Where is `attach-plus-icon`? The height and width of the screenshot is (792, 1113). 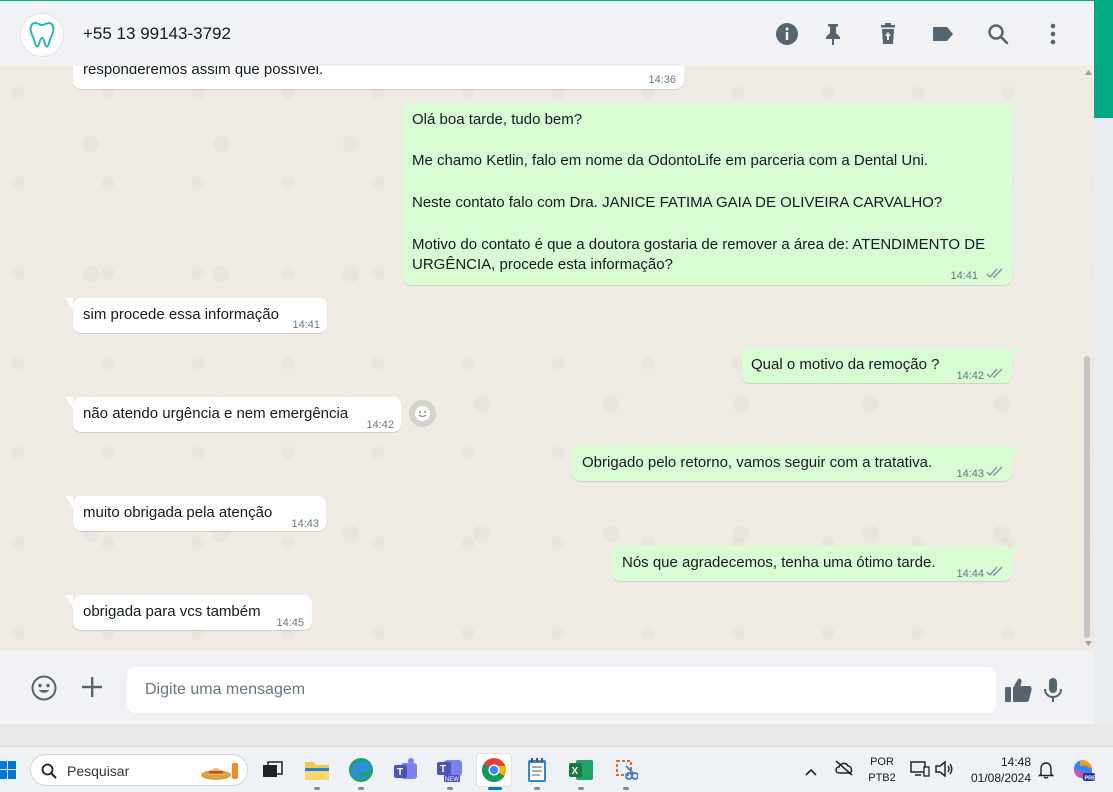
attach-plus-icon is located at coordinates (92, 687).